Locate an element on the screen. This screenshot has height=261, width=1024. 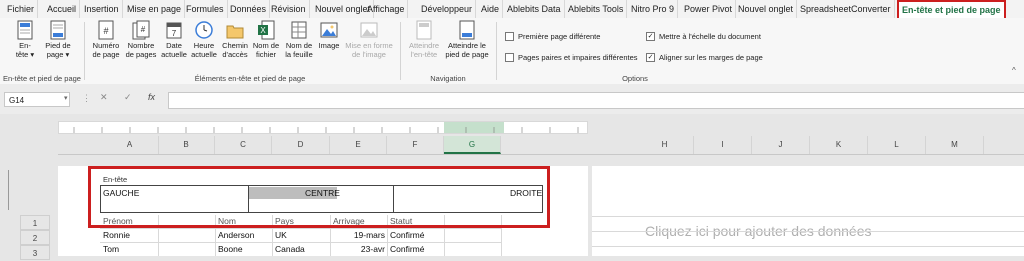
cell: Boone is located at coordinates (230, 249).